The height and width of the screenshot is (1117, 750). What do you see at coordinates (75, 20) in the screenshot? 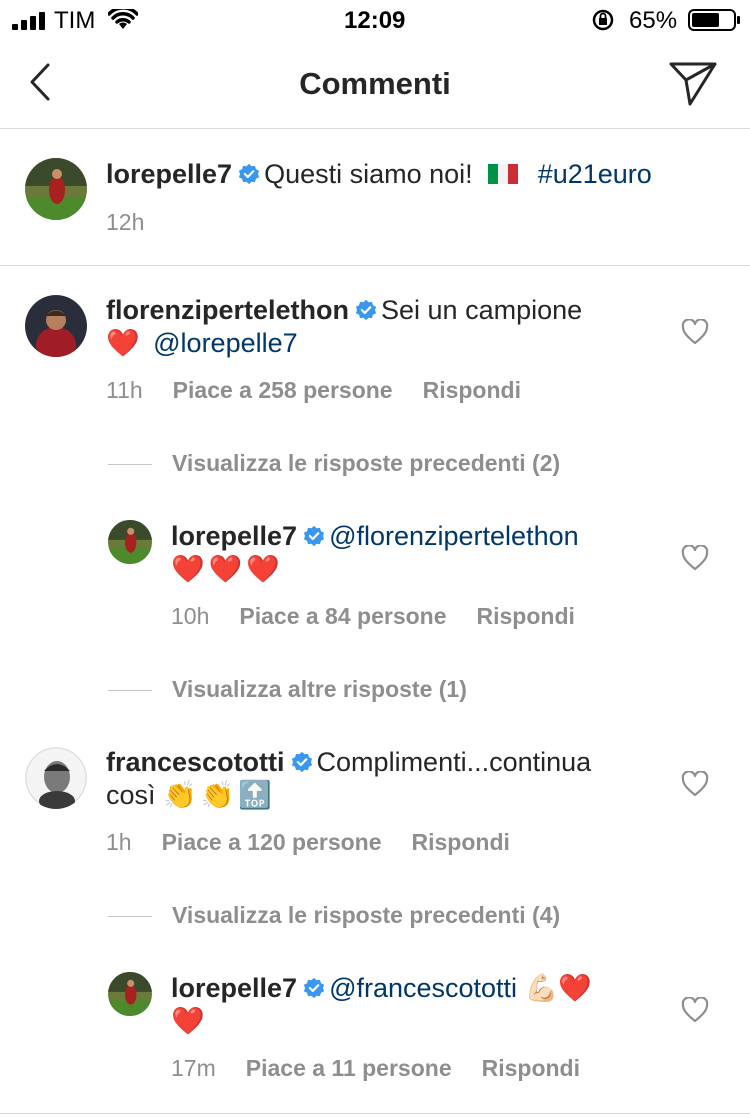
I see `carrier-label: TIM` at bounding box center [75, 20].